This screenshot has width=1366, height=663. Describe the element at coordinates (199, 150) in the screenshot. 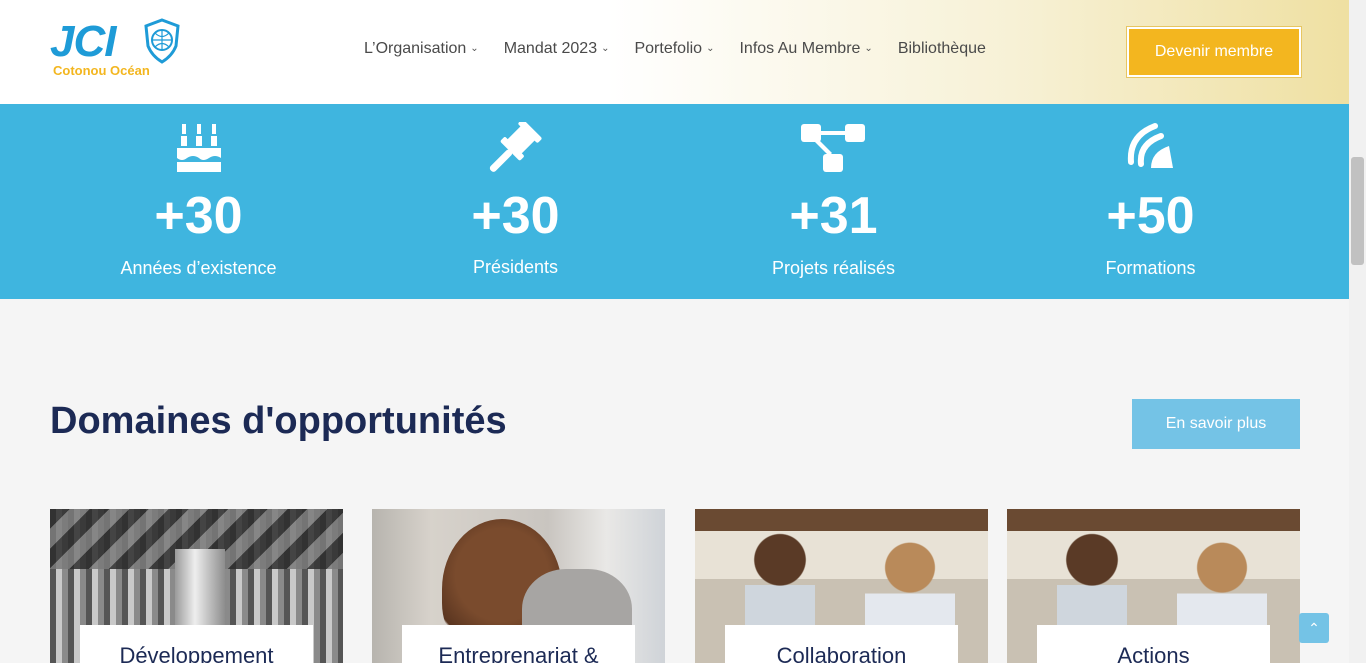

I see `birthday-cake-icon` at that location.